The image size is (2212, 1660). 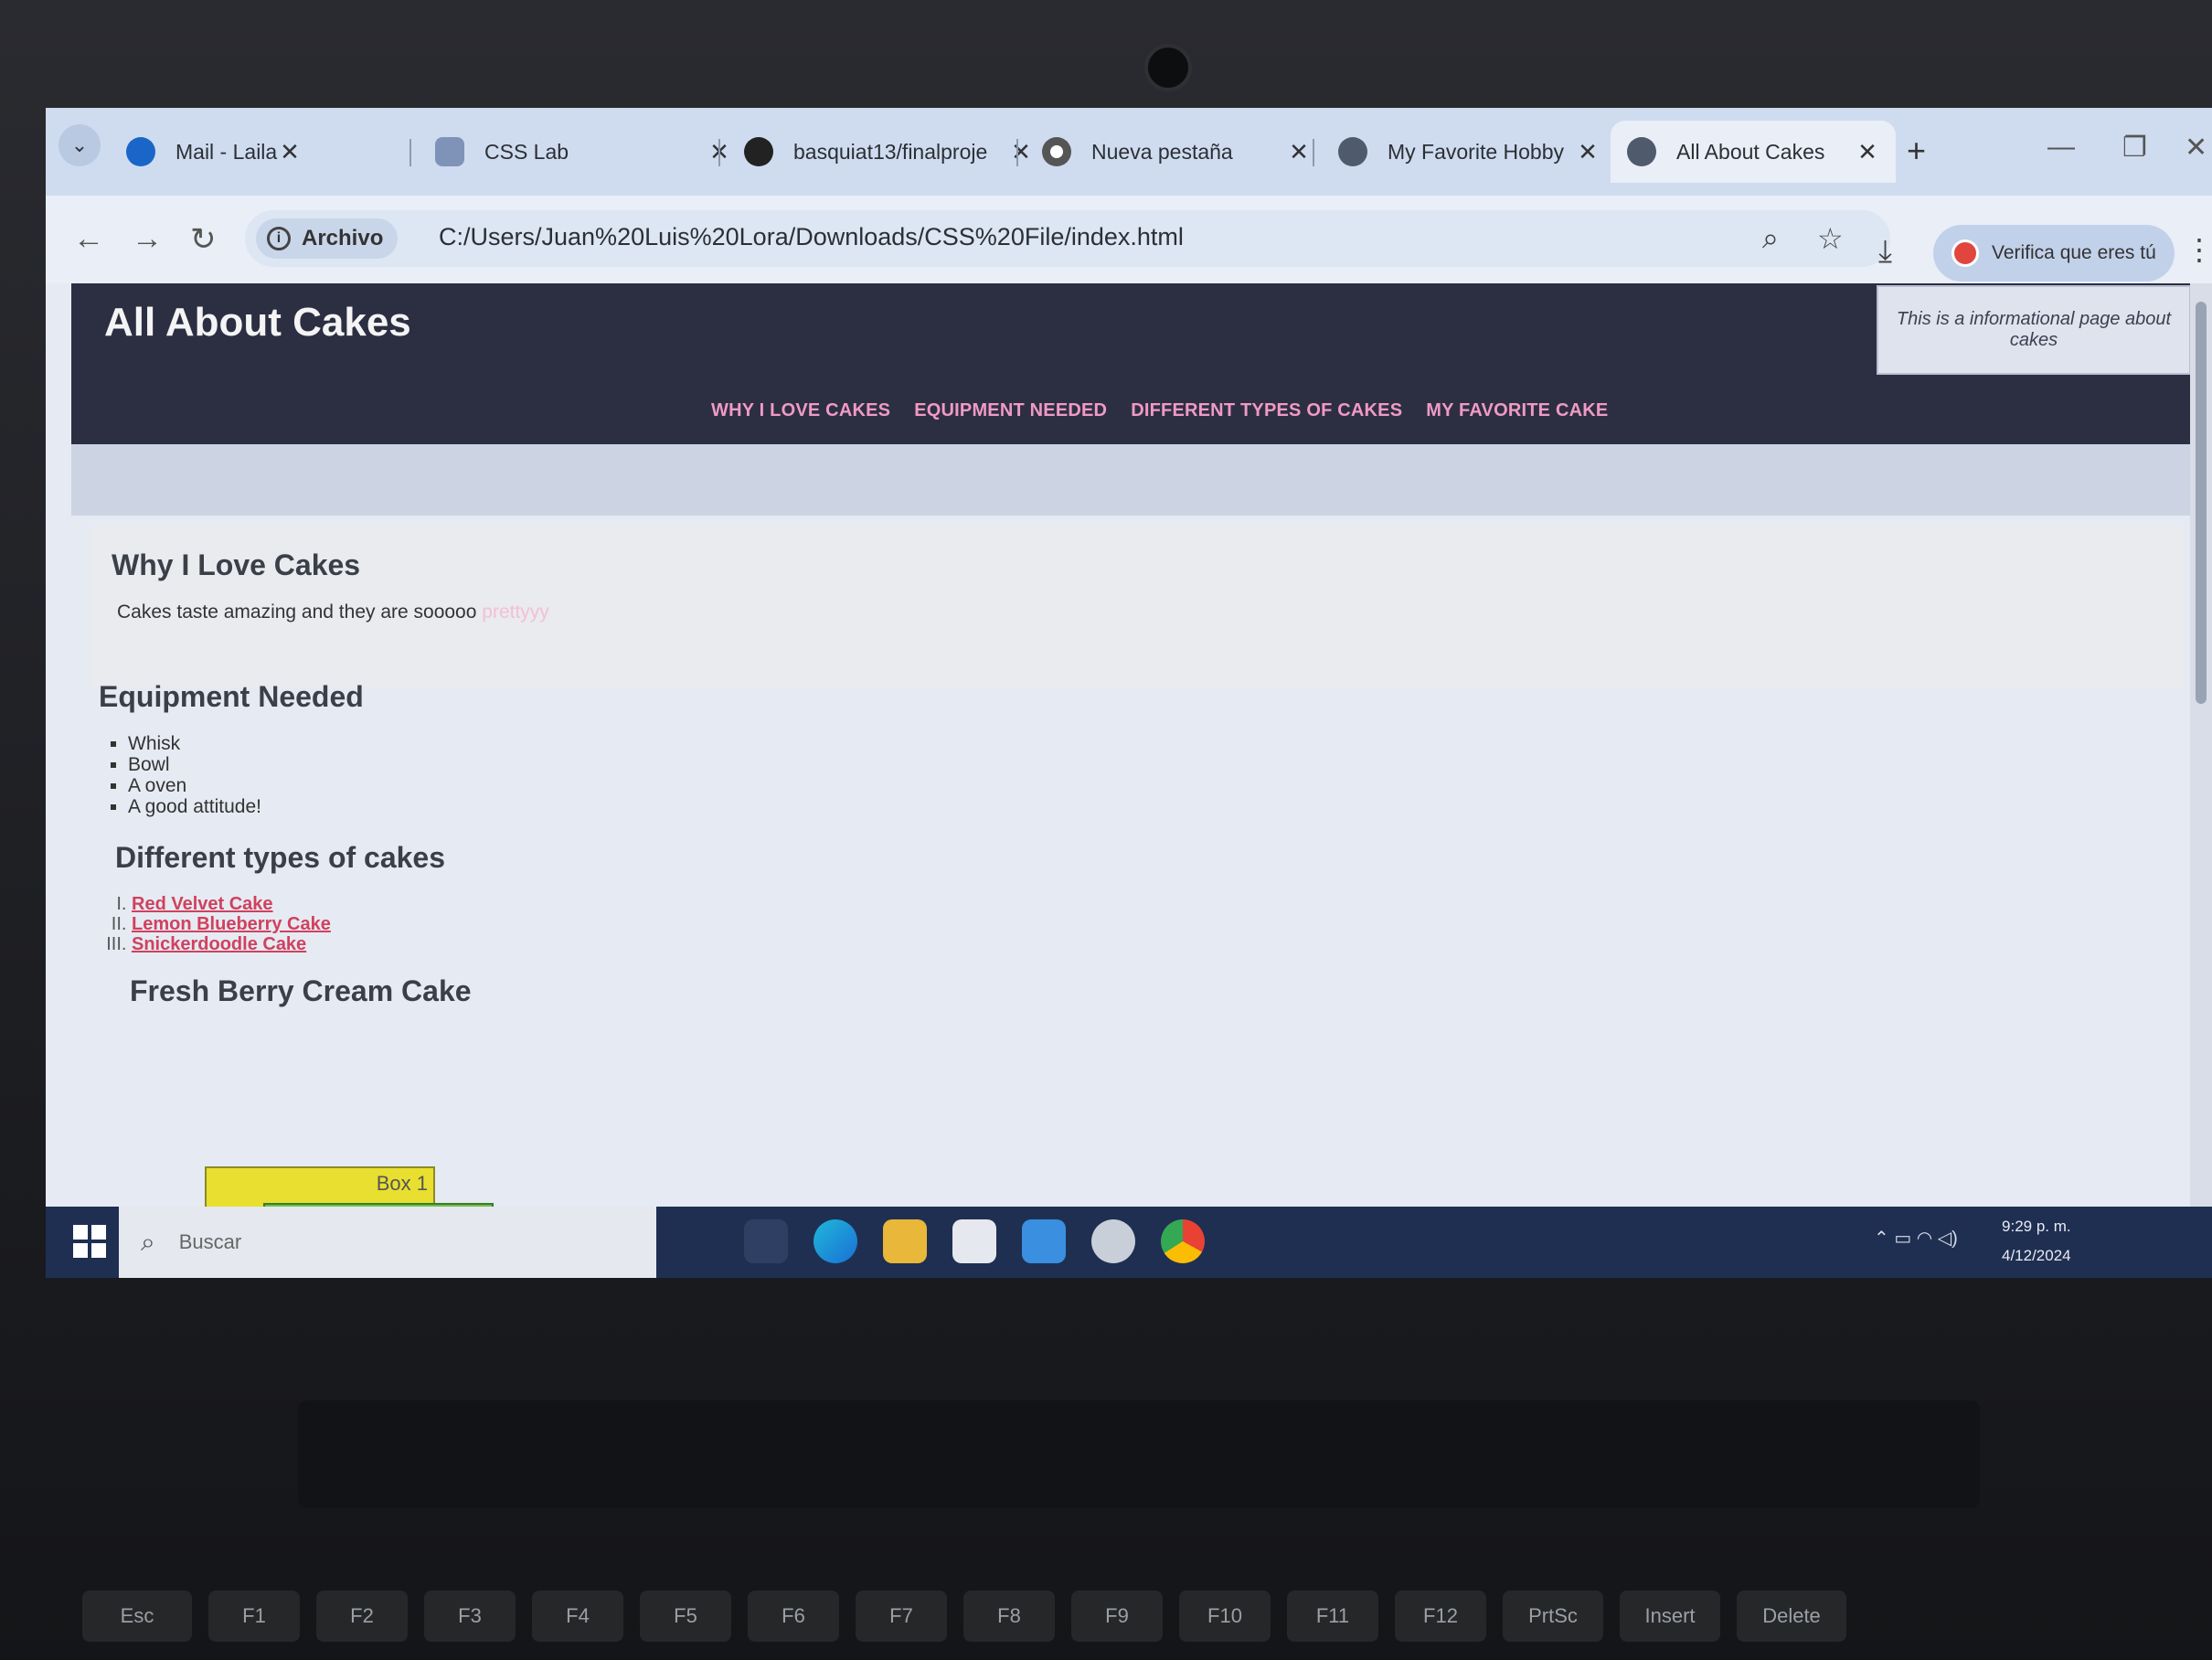 What do you see at coordinates (89, 1241) in the screenshot?
I see `windows-start-icon` at bounding box center [89, 1241].